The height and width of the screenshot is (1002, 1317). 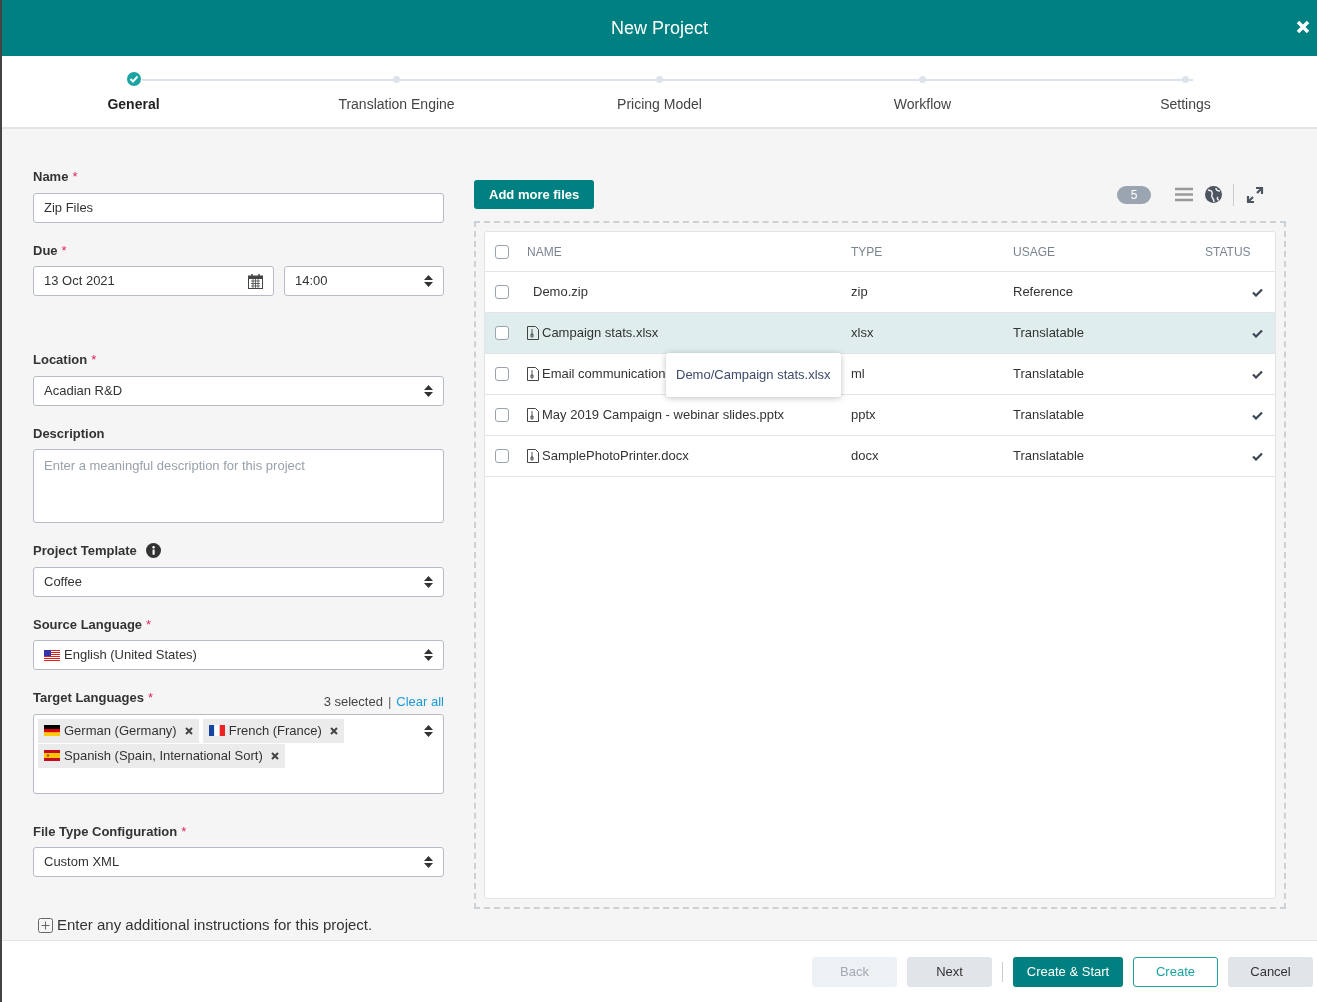 I want to click on footer-button: Create & Start, so click(x=1068, y=971).